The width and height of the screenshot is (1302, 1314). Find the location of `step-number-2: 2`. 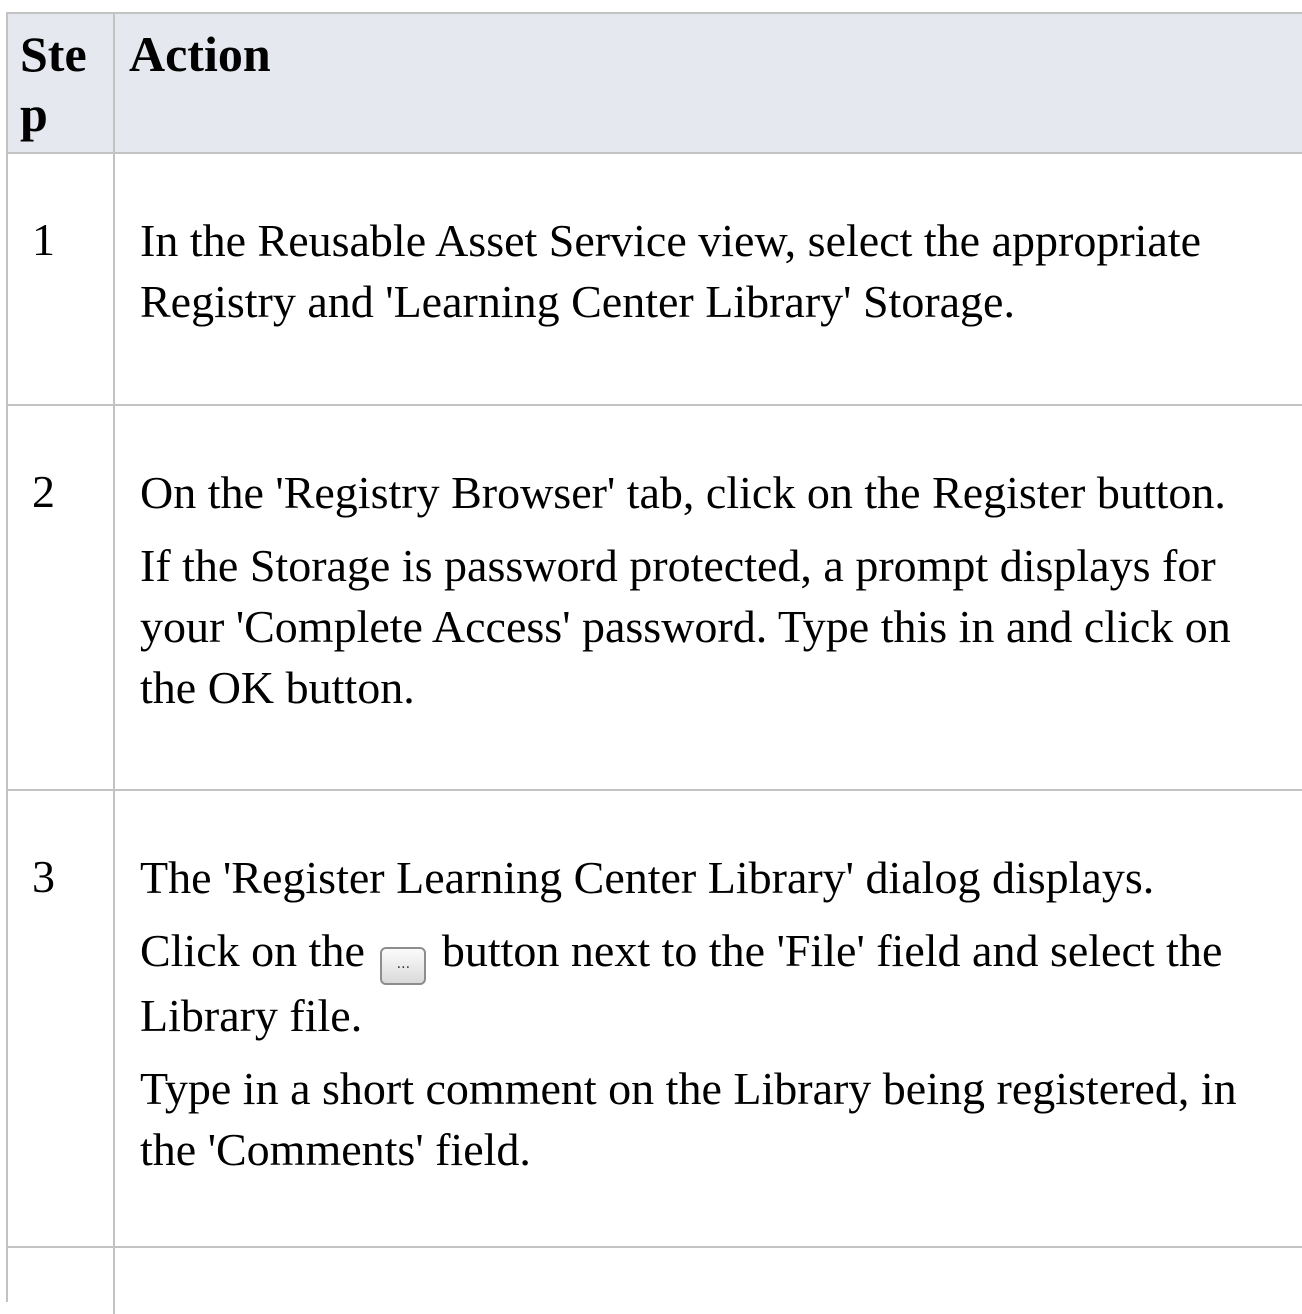

step-number-2: 2 is located at coordinates (43, 491).